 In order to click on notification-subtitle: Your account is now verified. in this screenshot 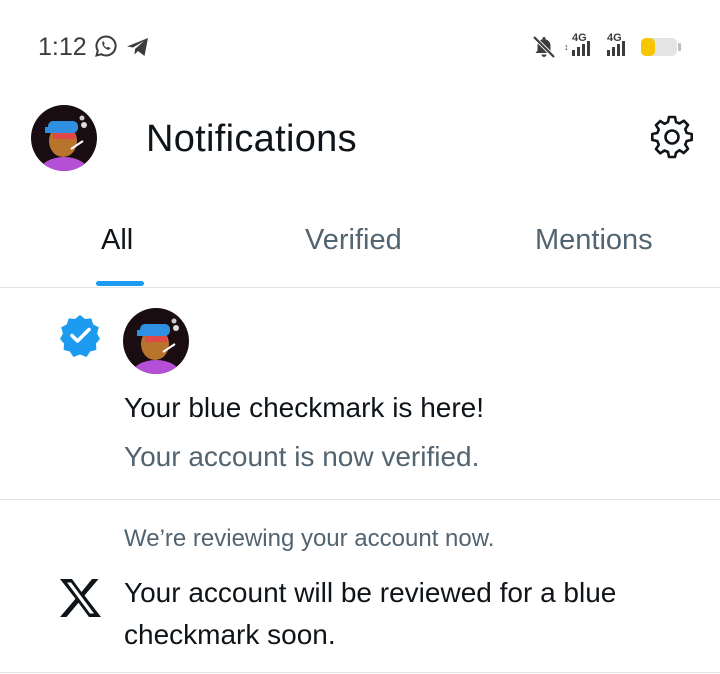, I will do `click(302, 456)`.